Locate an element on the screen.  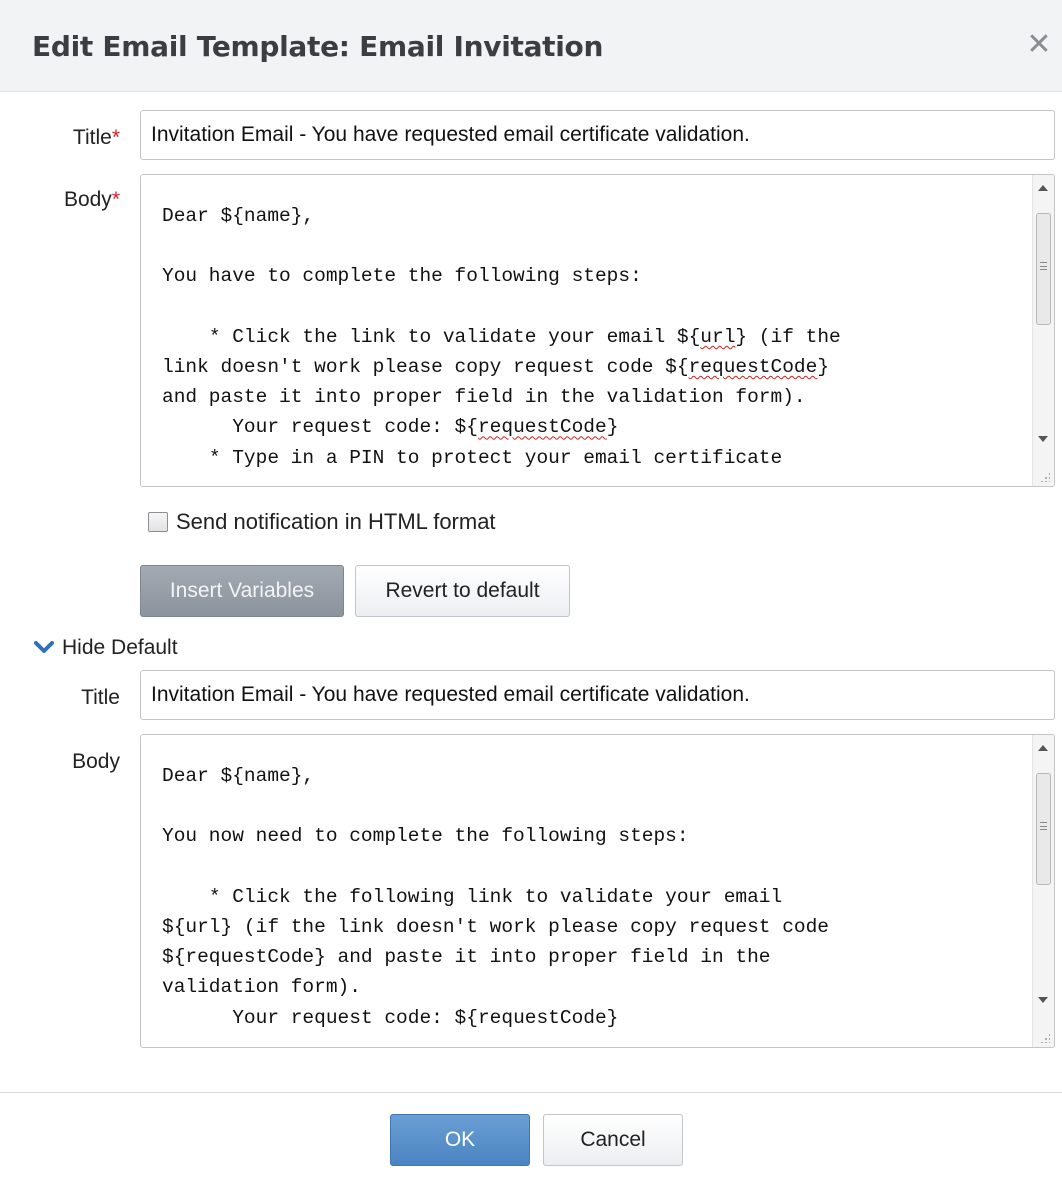
revert-to-default-button: Revert to default is located at coordinates (462, 591).